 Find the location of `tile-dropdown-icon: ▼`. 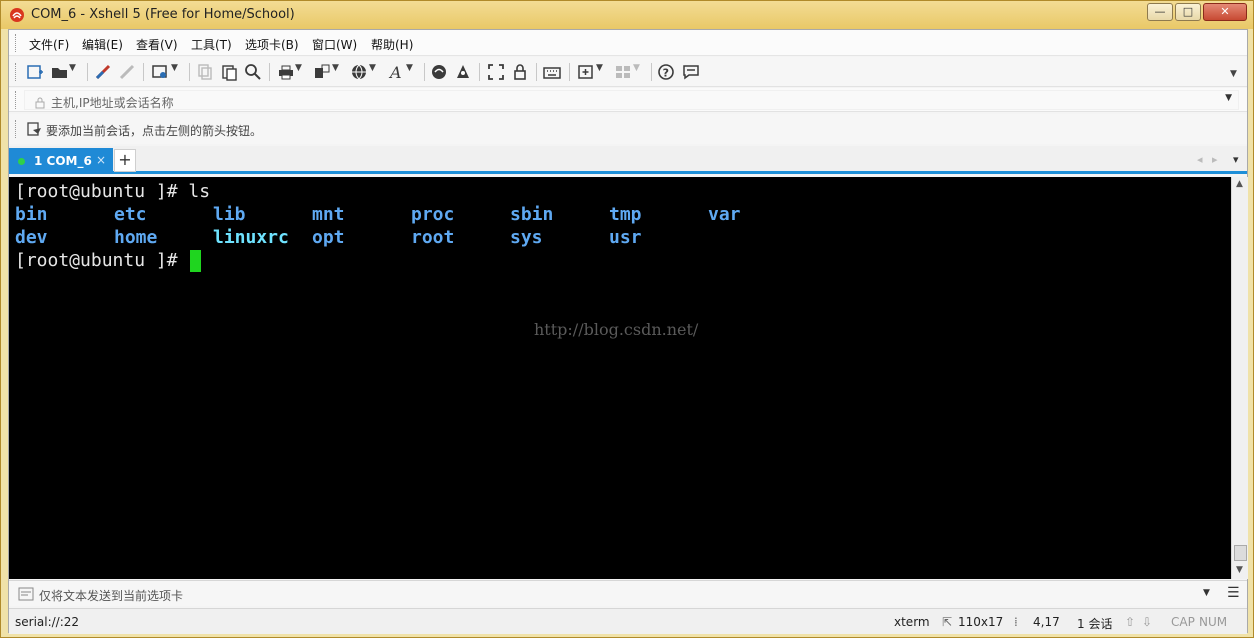

tile-dropdown-icon: ▼ is located at coordinates (638, 72).